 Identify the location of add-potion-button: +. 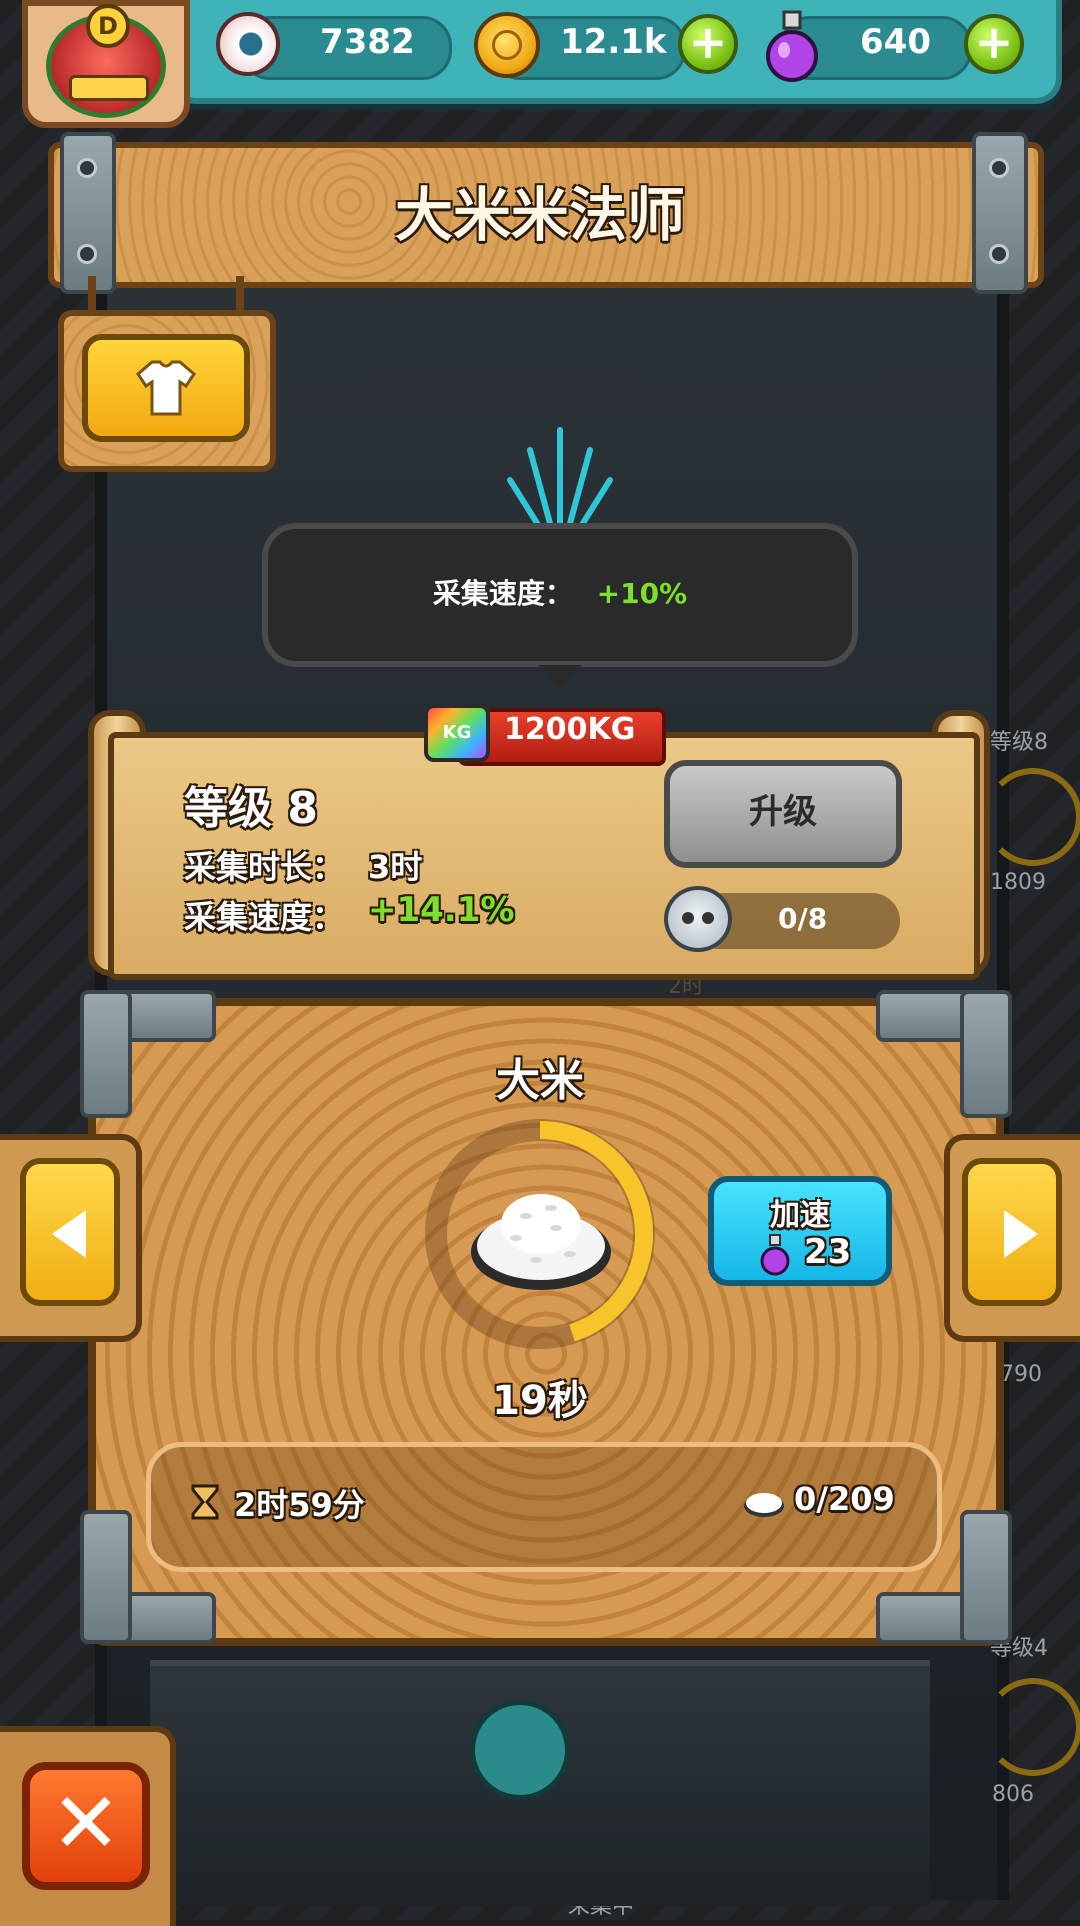
(994, 44).